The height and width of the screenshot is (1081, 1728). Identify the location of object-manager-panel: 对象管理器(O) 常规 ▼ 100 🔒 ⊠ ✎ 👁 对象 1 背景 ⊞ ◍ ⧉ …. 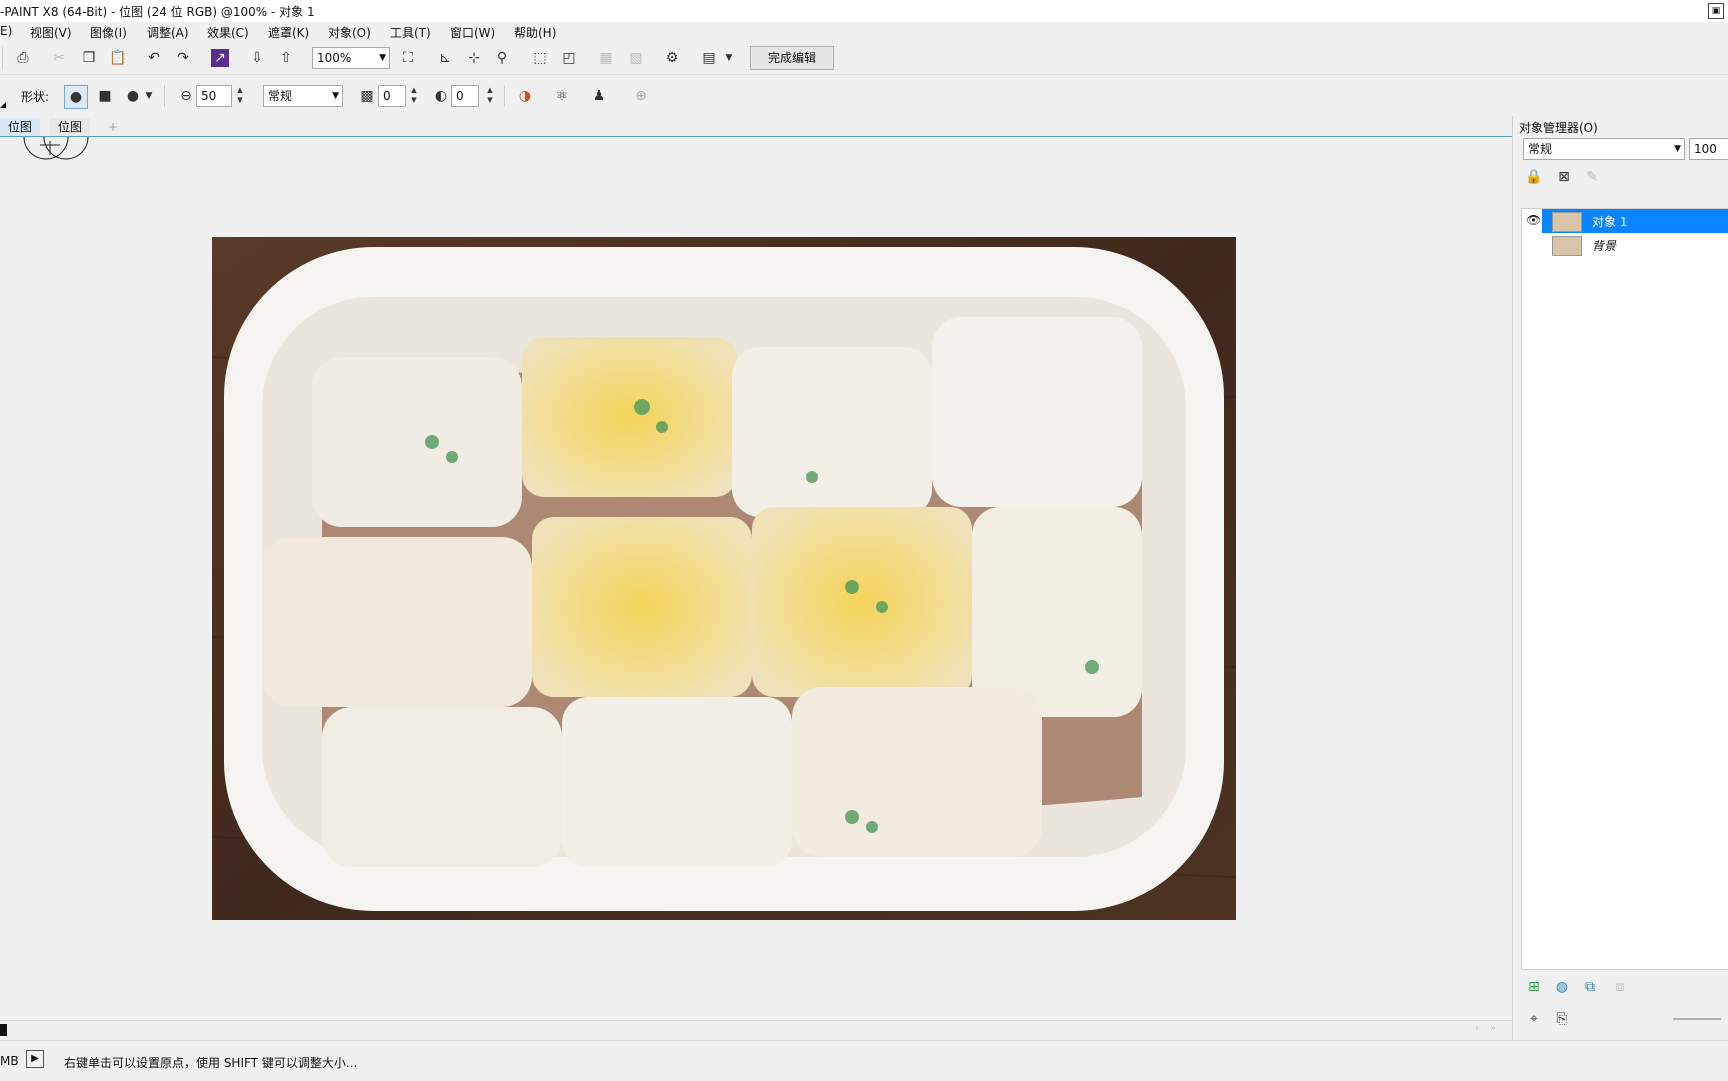
(1620, 578).